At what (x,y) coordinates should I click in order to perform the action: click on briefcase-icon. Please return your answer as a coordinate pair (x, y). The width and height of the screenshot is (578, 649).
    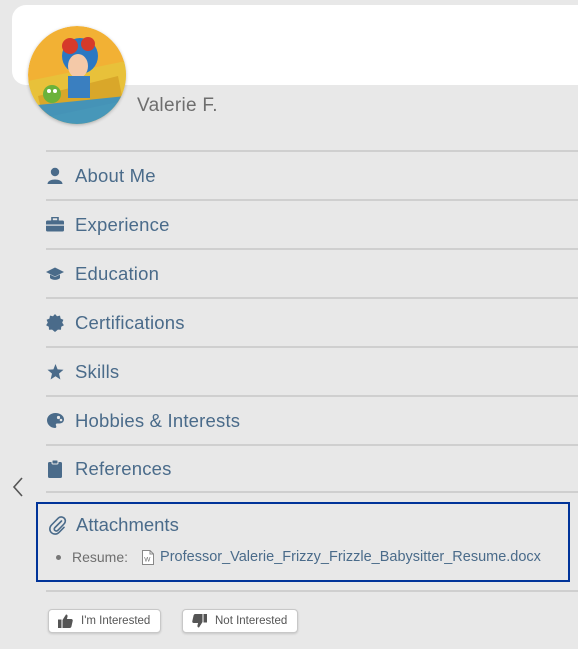
    Looking at the image, I should click on (55, 225).